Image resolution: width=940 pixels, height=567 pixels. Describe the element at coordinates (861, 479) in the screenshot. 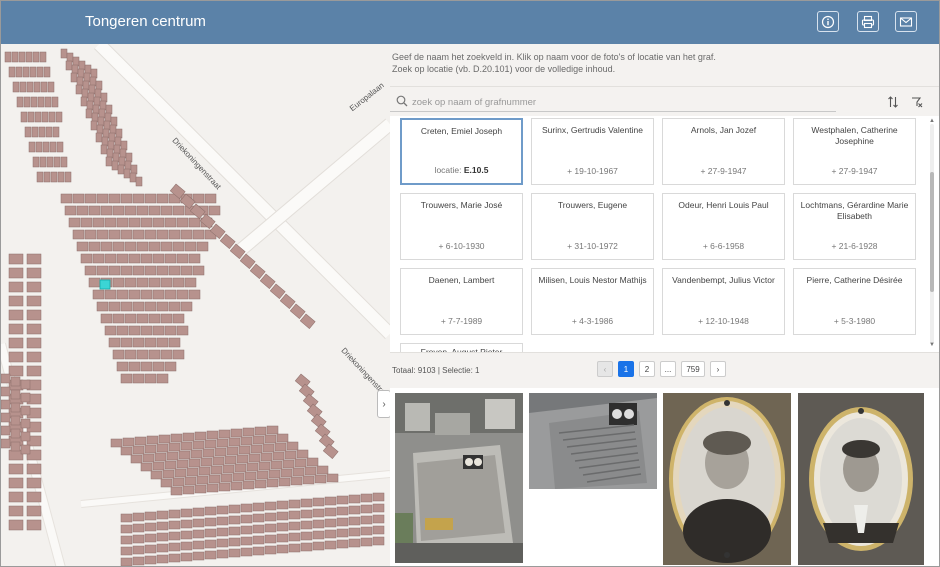

I see `portrait-photo-man` at that location.